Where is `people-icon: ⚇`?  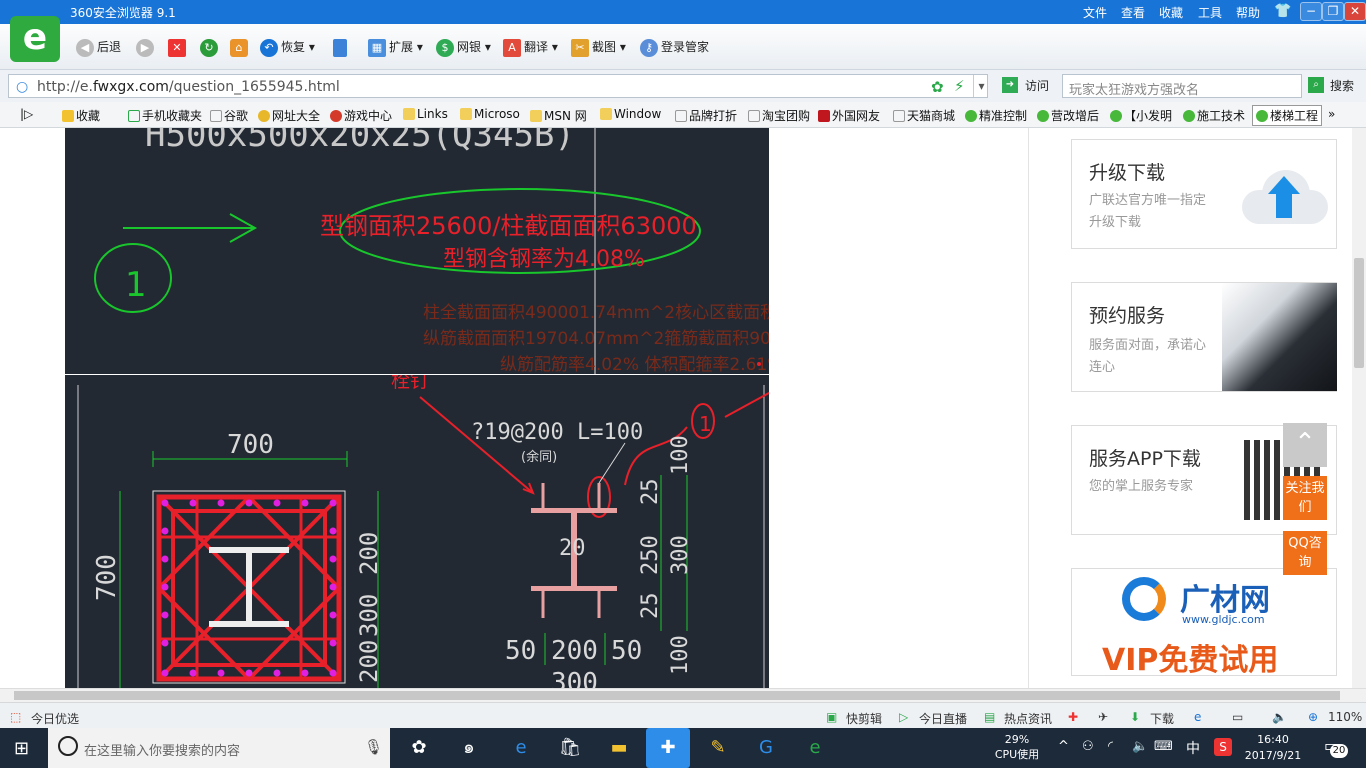
people-icon: ⚇ is located at coordinates (1088, 746).